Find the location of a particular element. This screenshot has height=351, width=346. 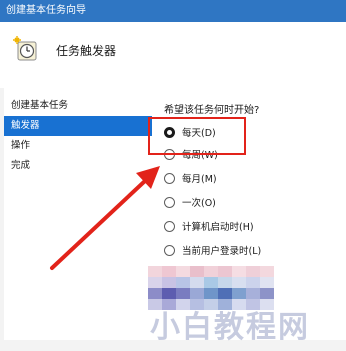

radio-label: 每月(M) is located at coordinates (199, 179).